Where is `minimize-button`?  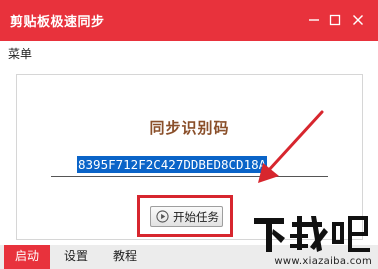
minimize-button is located at coordinates (314, 20).